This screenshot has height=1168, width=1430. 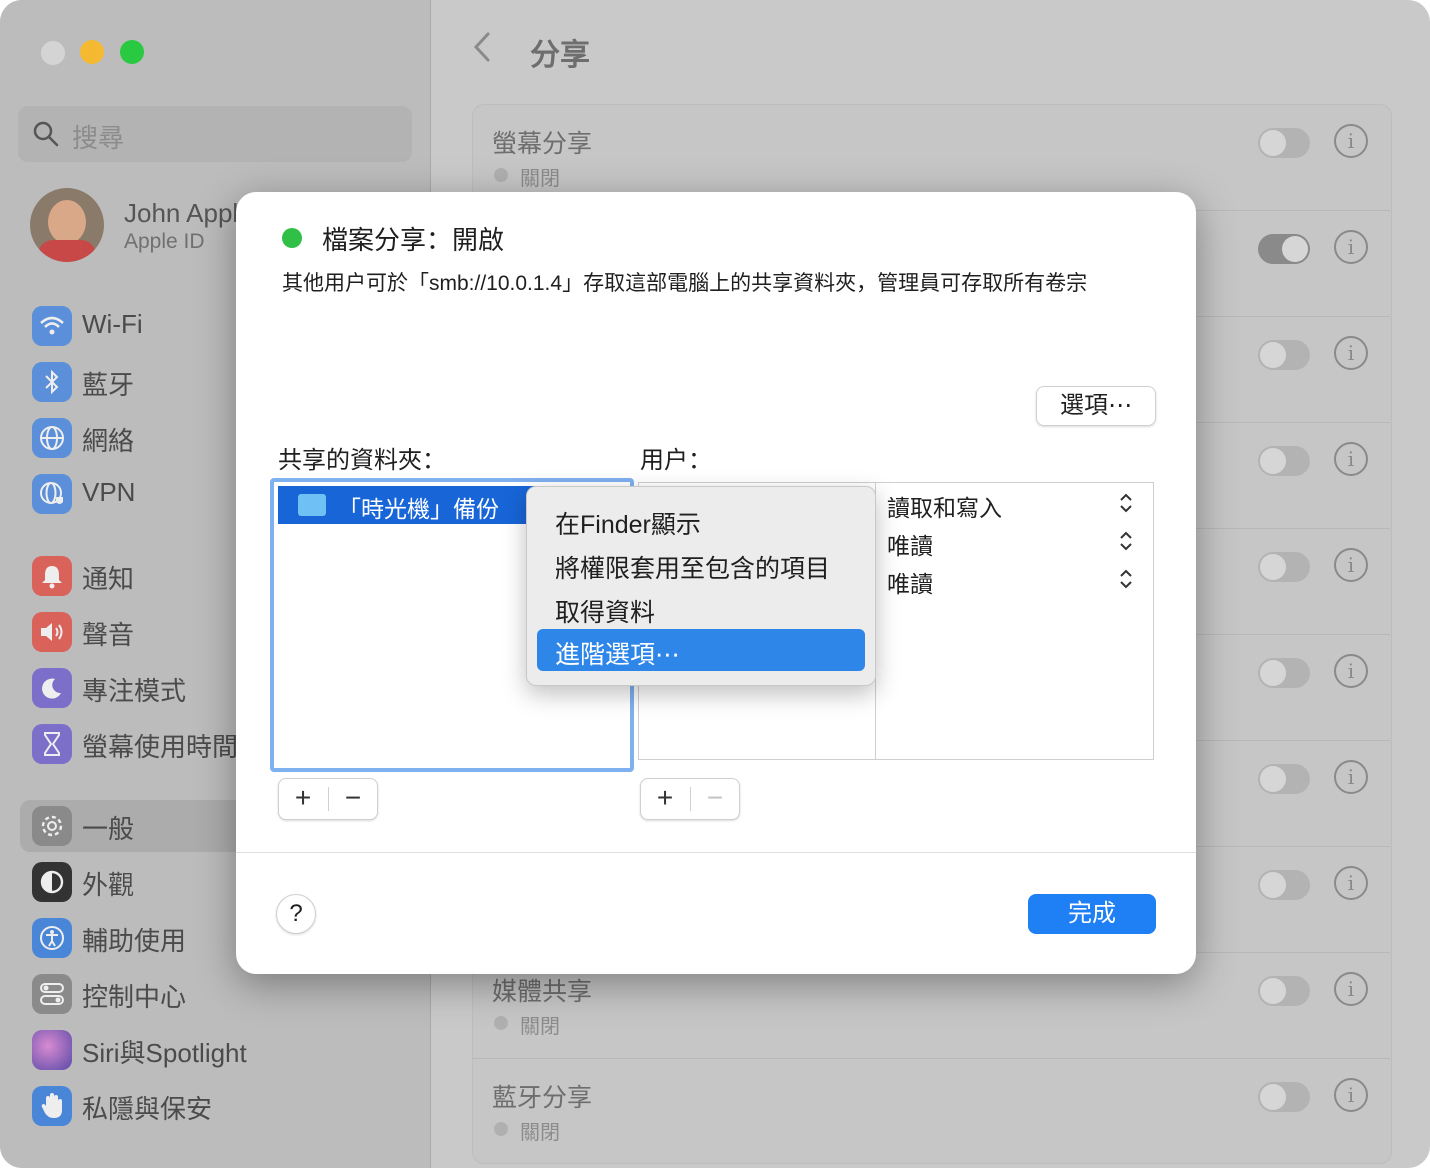 What do you see at coordinates (665, 799) in the screenshot?
I see `add-user-button: +` at bounding box center [665, 799].